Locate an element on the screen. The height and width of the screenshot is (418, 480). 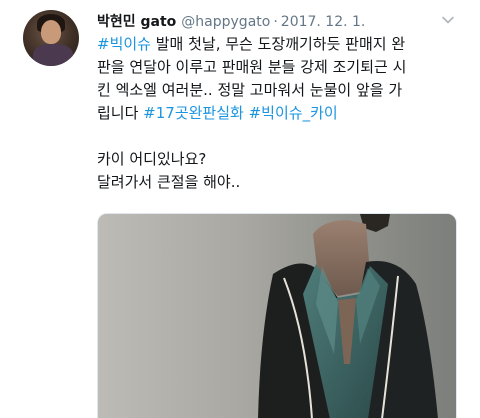
avatar is located at coordinates (51, 38).